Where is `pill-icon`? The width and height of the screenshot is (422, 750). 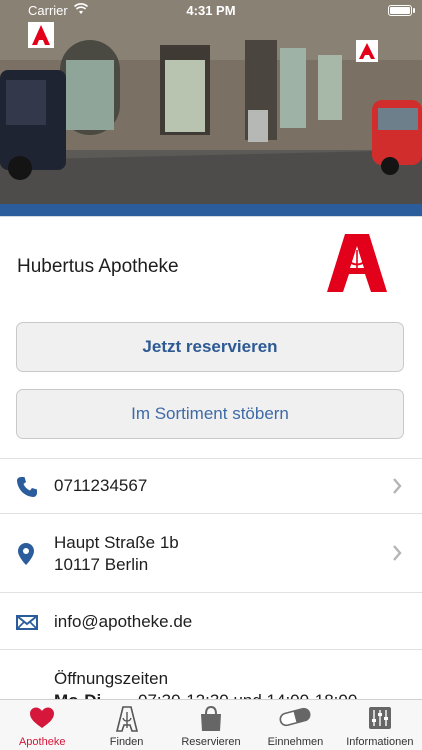 pill-icon is located at coordinates (295, 717).